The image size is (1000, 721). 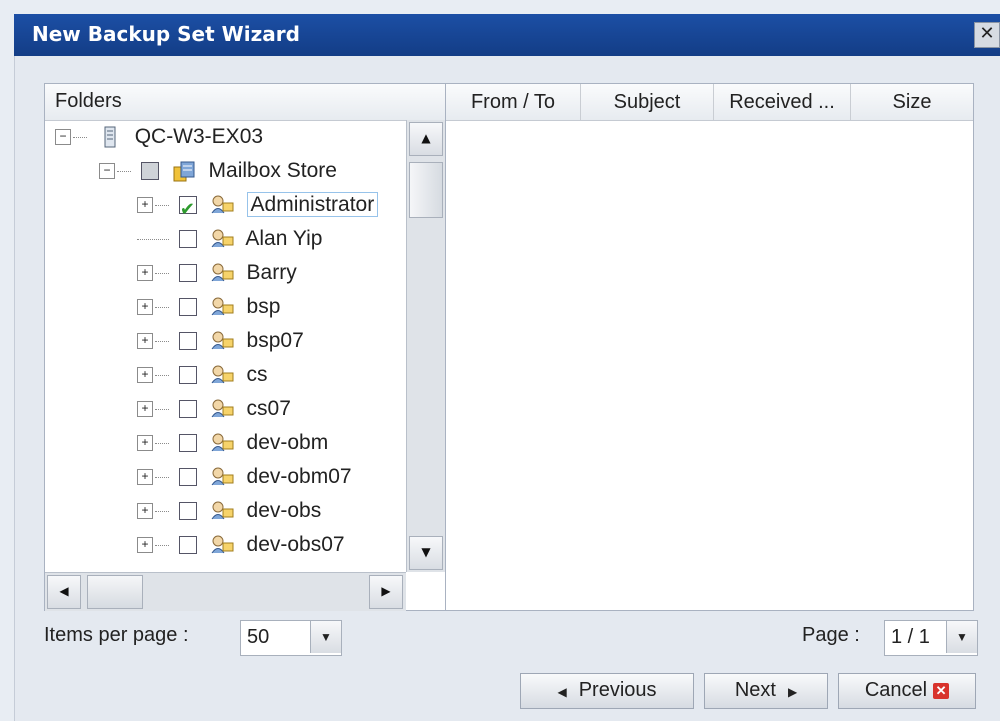 I want to click on arrow-left-icon: ◀, so click(x=562, y=692).